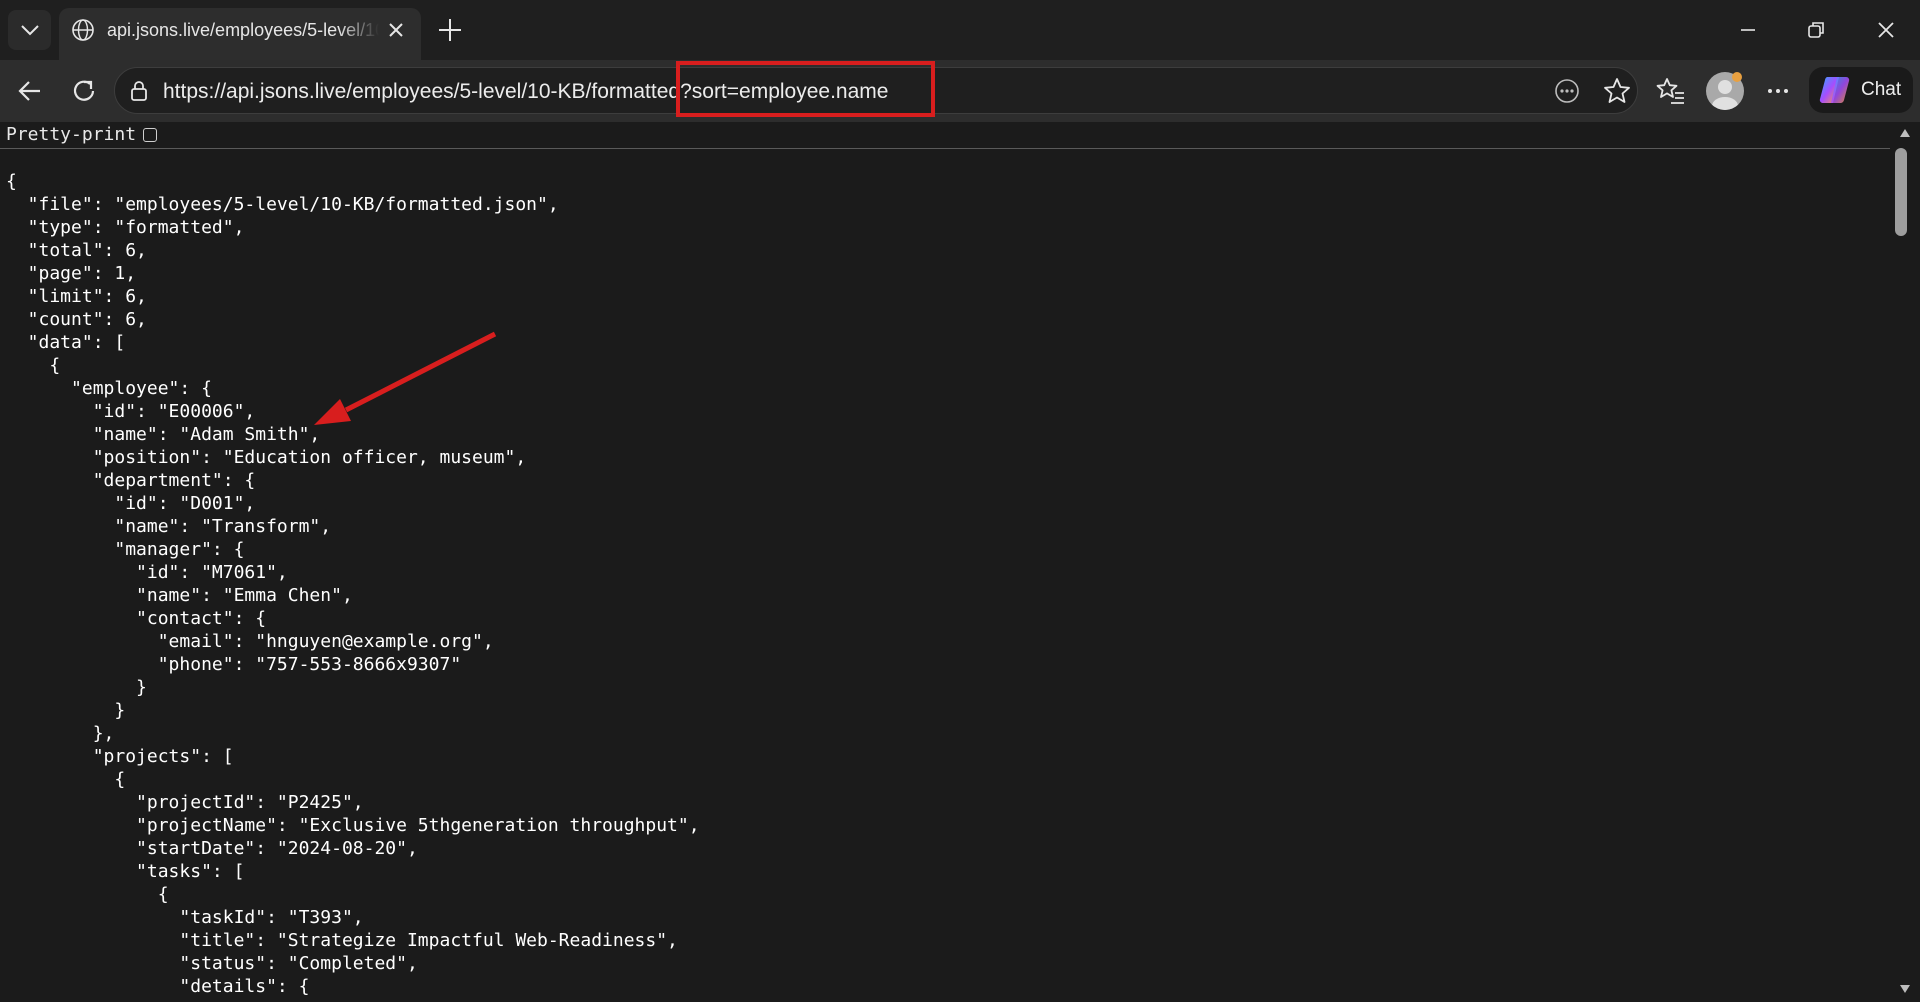  I want to click on pretty-print-checkbox, so click(150, 135).